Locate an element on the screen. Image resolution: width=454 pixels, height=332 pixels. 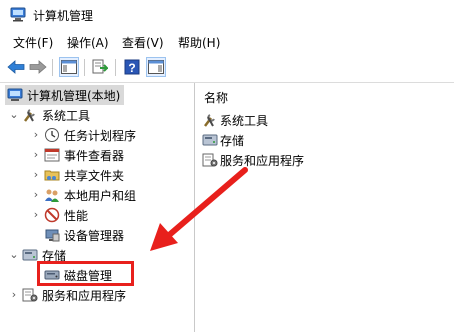
menu-file: 文件(F) is located at coordinates (33, 42).